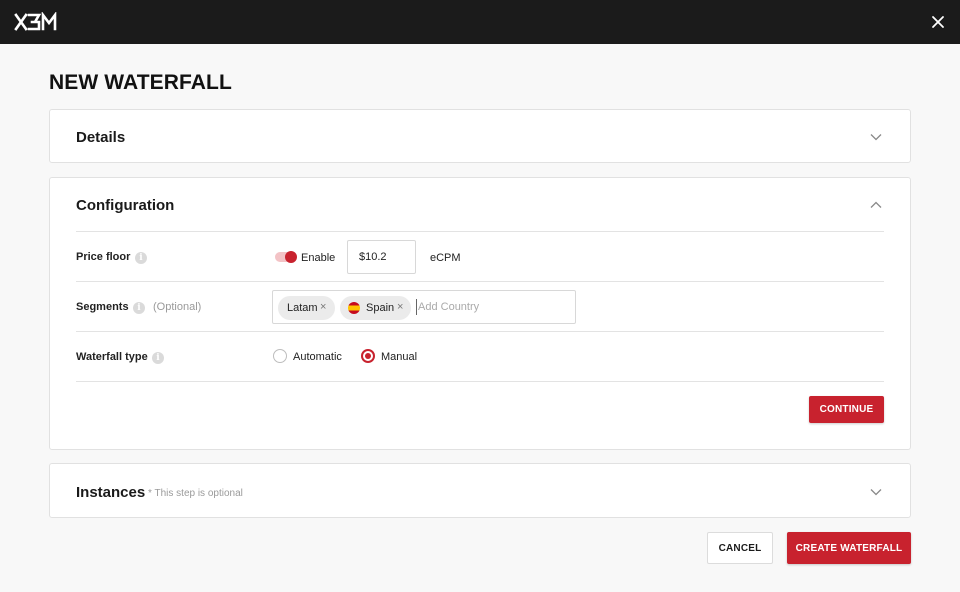 Image resolution: width=960 pixels, height=592 pixels. I want to click on segments-input-box: Latam × Spain ×, so click(424, 307).